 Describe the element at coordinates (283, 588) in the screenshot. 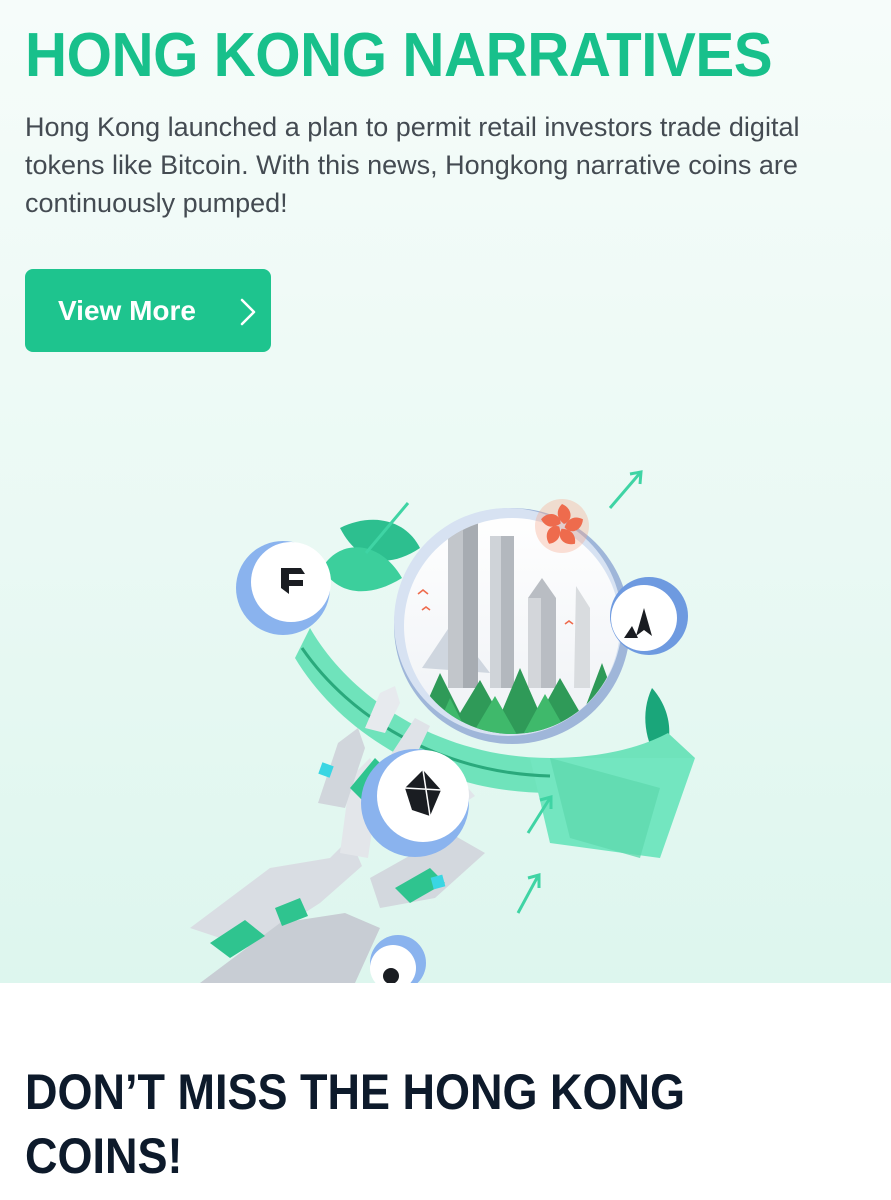

I see `coin-icon-top-left` at that location.